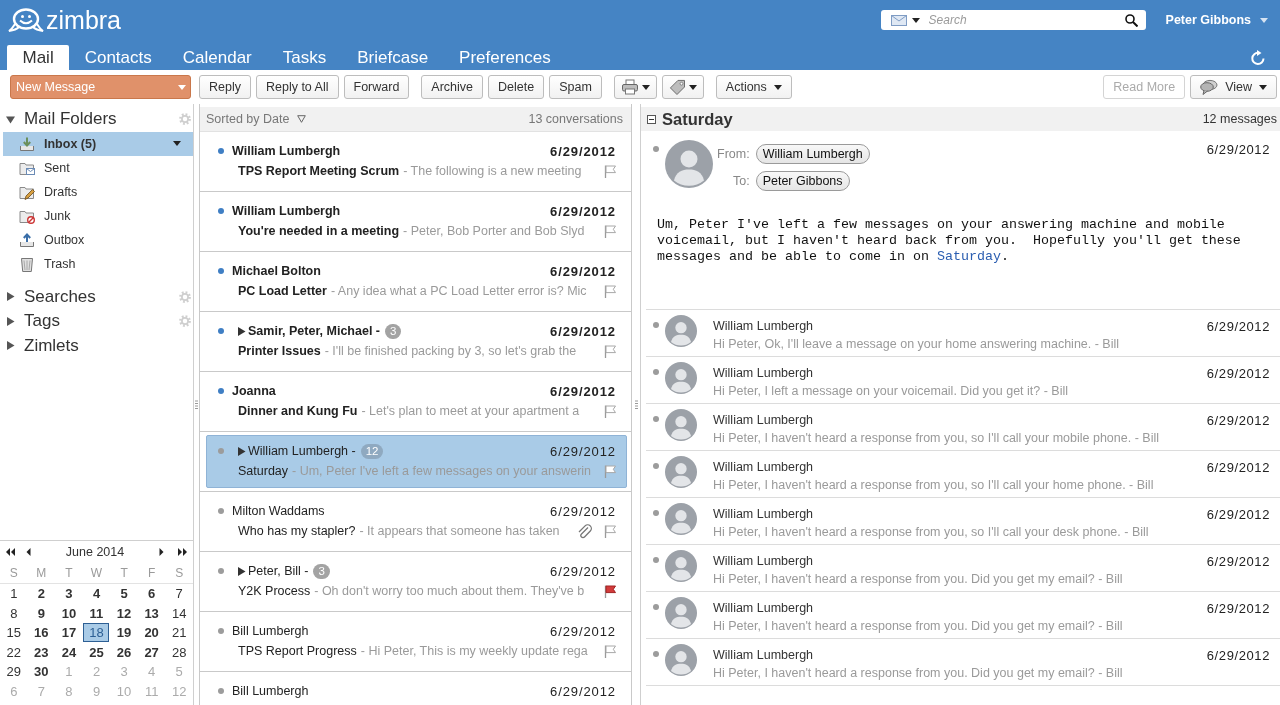  Describe the element at coordinates (41, 672) in the screenshot. I see `calendar-day: 30` at that location.